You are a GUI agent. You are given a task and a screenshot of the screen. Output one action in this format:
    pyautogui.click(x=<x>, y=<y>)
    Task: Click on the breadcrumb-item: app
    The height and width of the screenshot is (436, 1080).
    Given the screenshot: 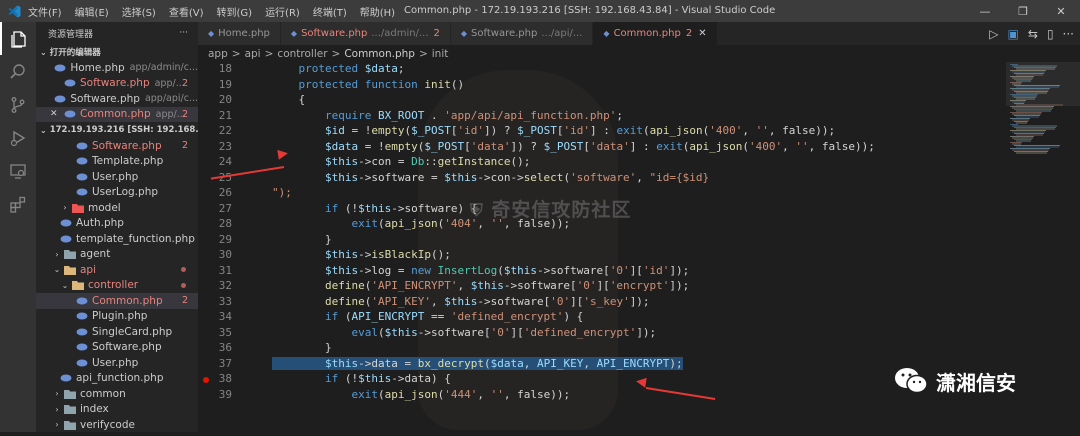 What is the action you would take?
    pyautogui.click(x=218, y=54)
    